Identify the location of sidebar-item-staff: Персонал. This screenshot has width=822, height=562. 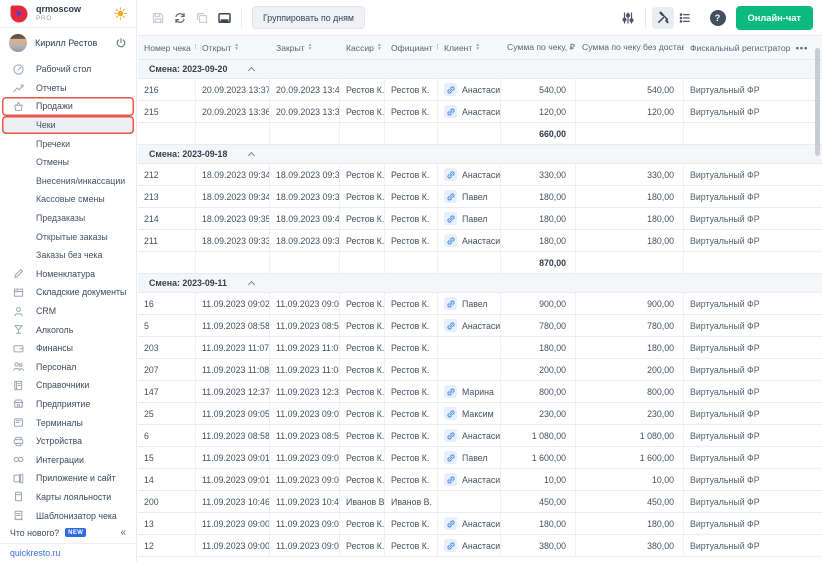
(68, 367).